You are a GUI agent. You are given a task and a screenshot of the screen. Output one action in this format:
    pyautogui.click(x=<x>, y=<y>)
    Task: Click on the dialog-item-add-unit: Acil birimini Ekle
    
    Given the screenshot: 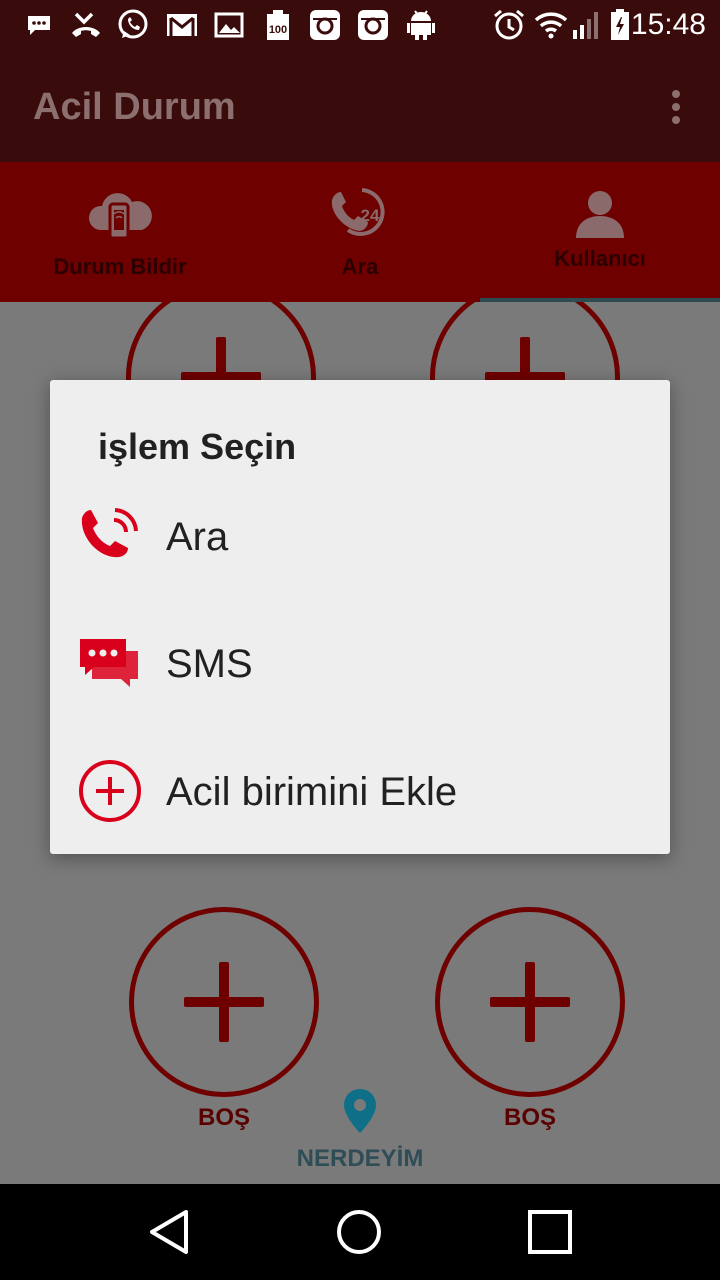 What is the action you would take?
    pyautogui.click(x=360, y=791)
    